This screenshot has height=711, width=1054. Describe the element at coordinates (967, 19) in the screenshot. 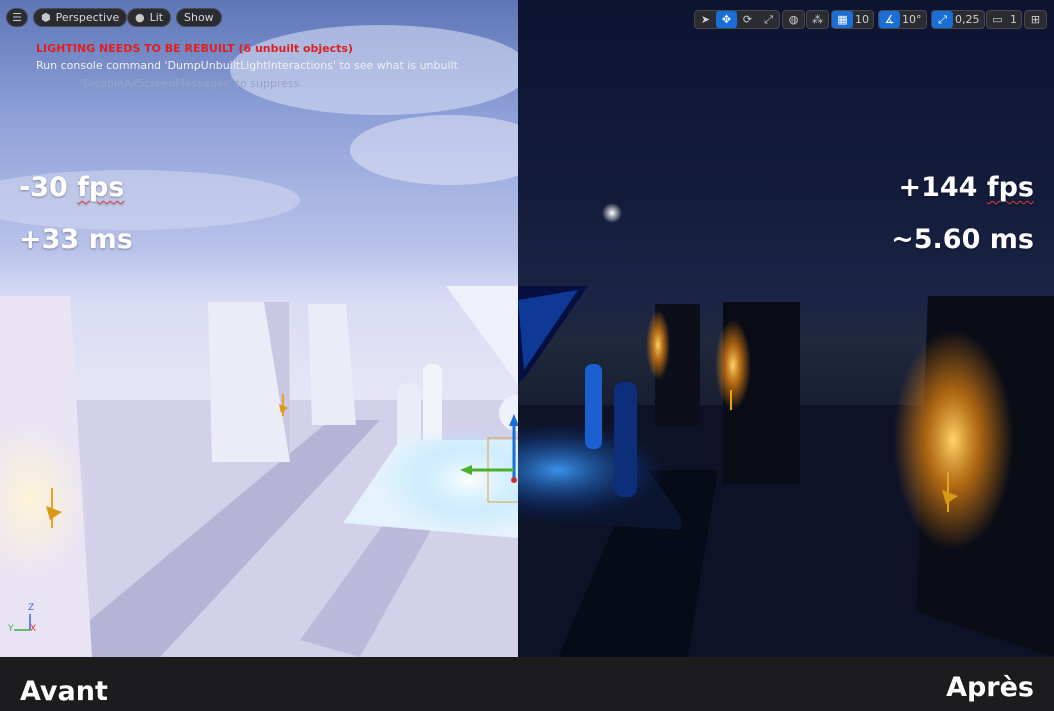

I see `scale-snap-value: 0,25` at that location.